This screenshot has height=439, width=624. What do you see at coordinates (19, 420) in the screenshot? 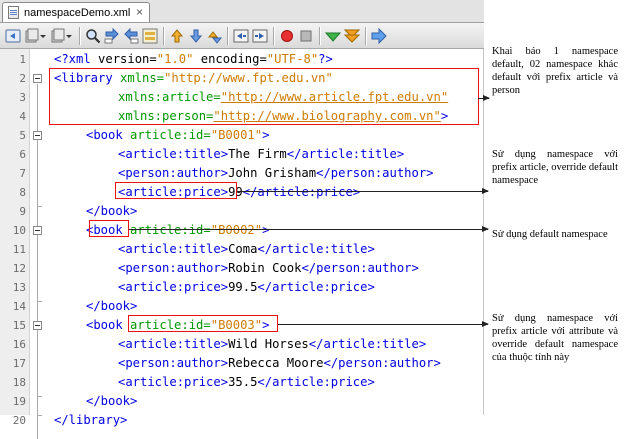
I see `line-number: 20` at bounding box center [19, 420].